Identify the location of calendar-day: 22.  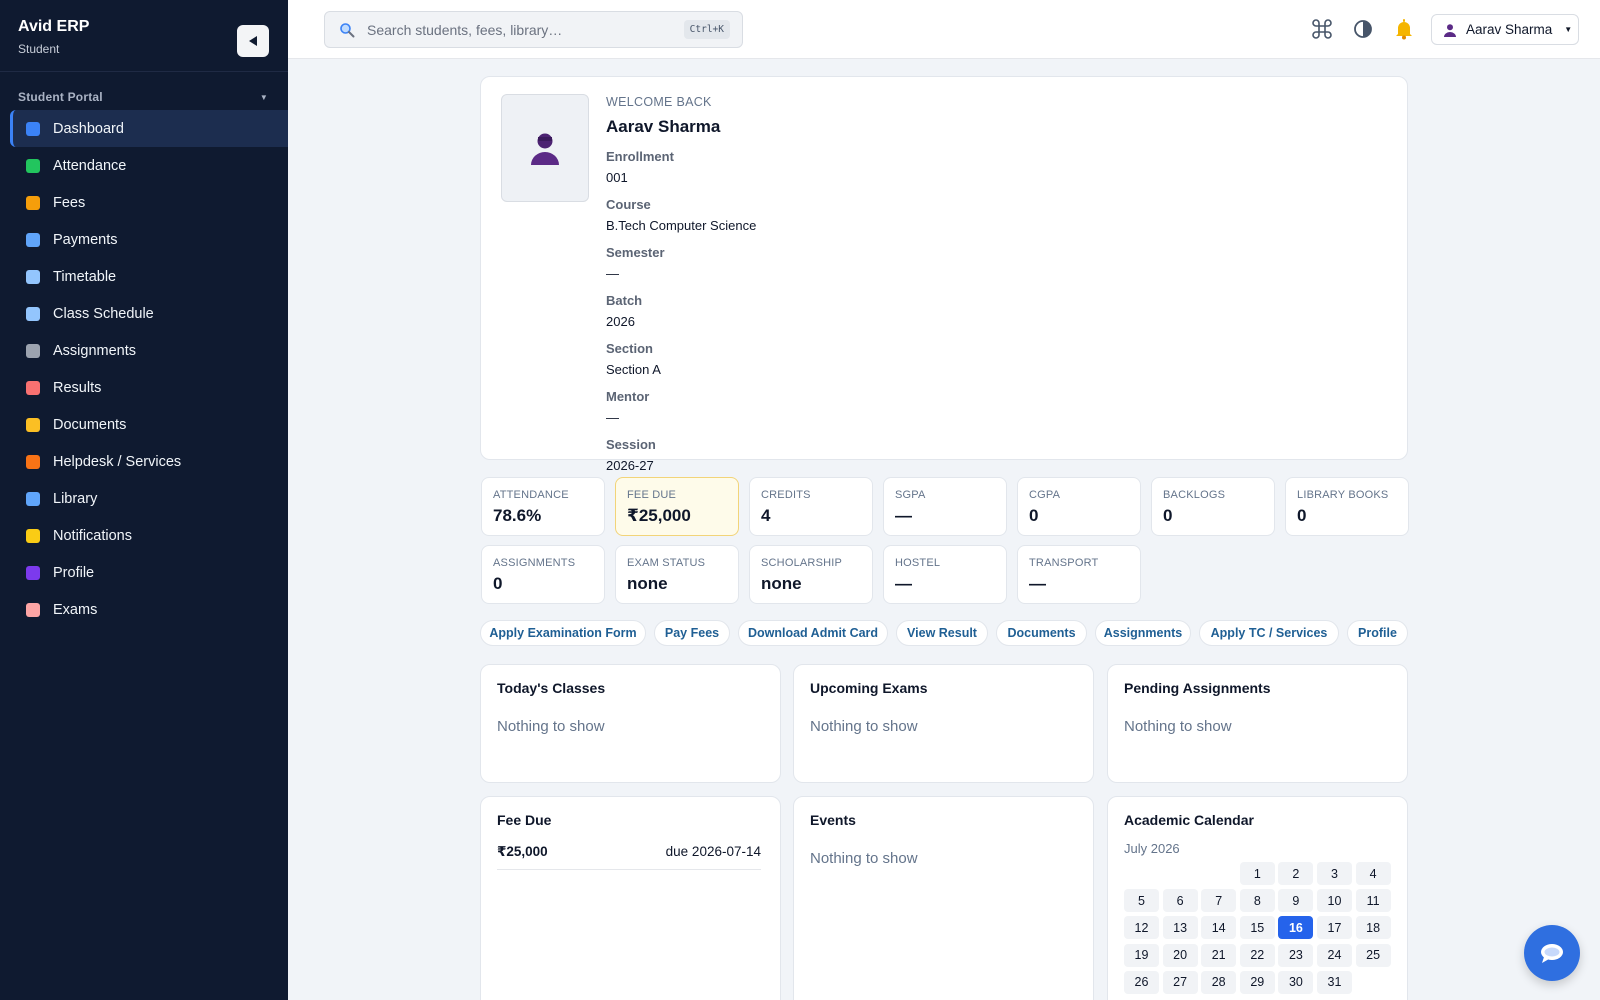
(1257, 955).